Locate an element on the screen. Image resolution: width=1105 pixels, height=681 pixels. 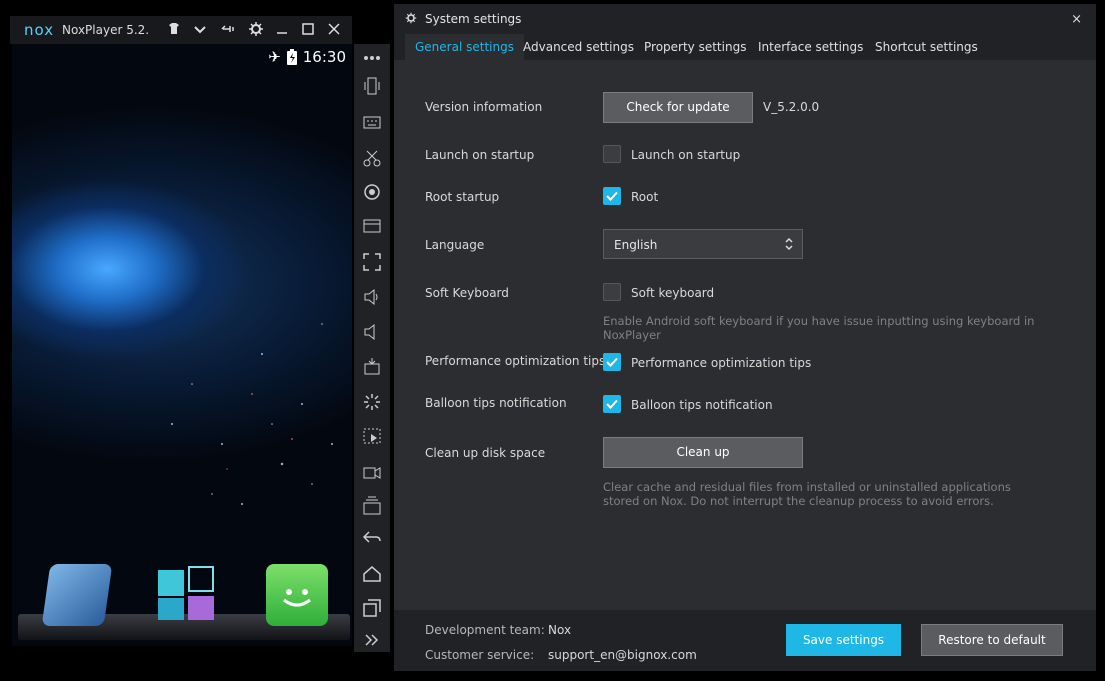
status-time: 16:30 is located at coordinates (324, 57).